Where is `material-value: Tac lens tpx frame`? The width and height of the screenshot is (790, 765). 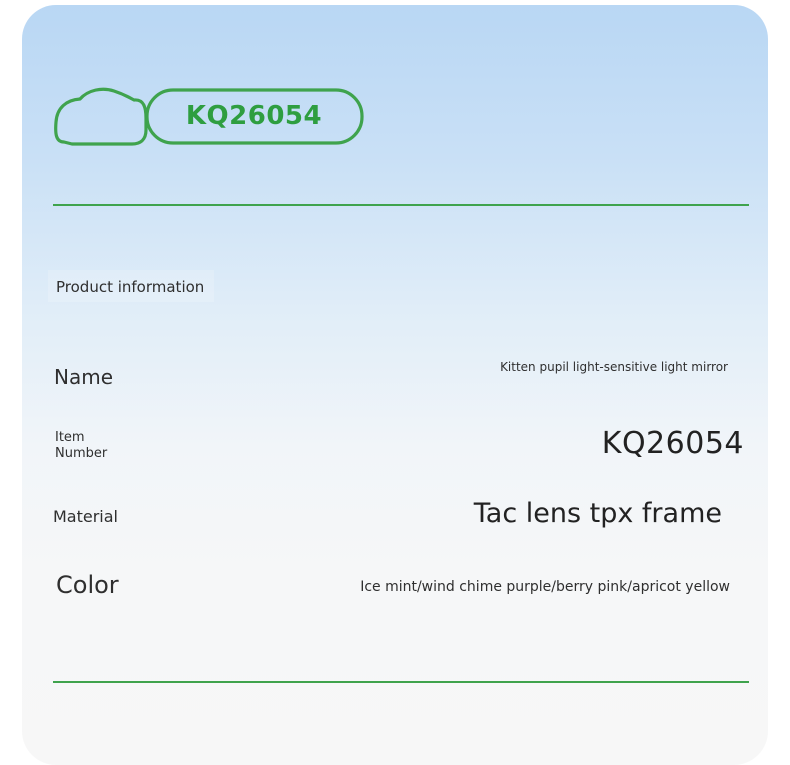 material-value: Tac lens tpx frame is located at coordinates (597, 513).